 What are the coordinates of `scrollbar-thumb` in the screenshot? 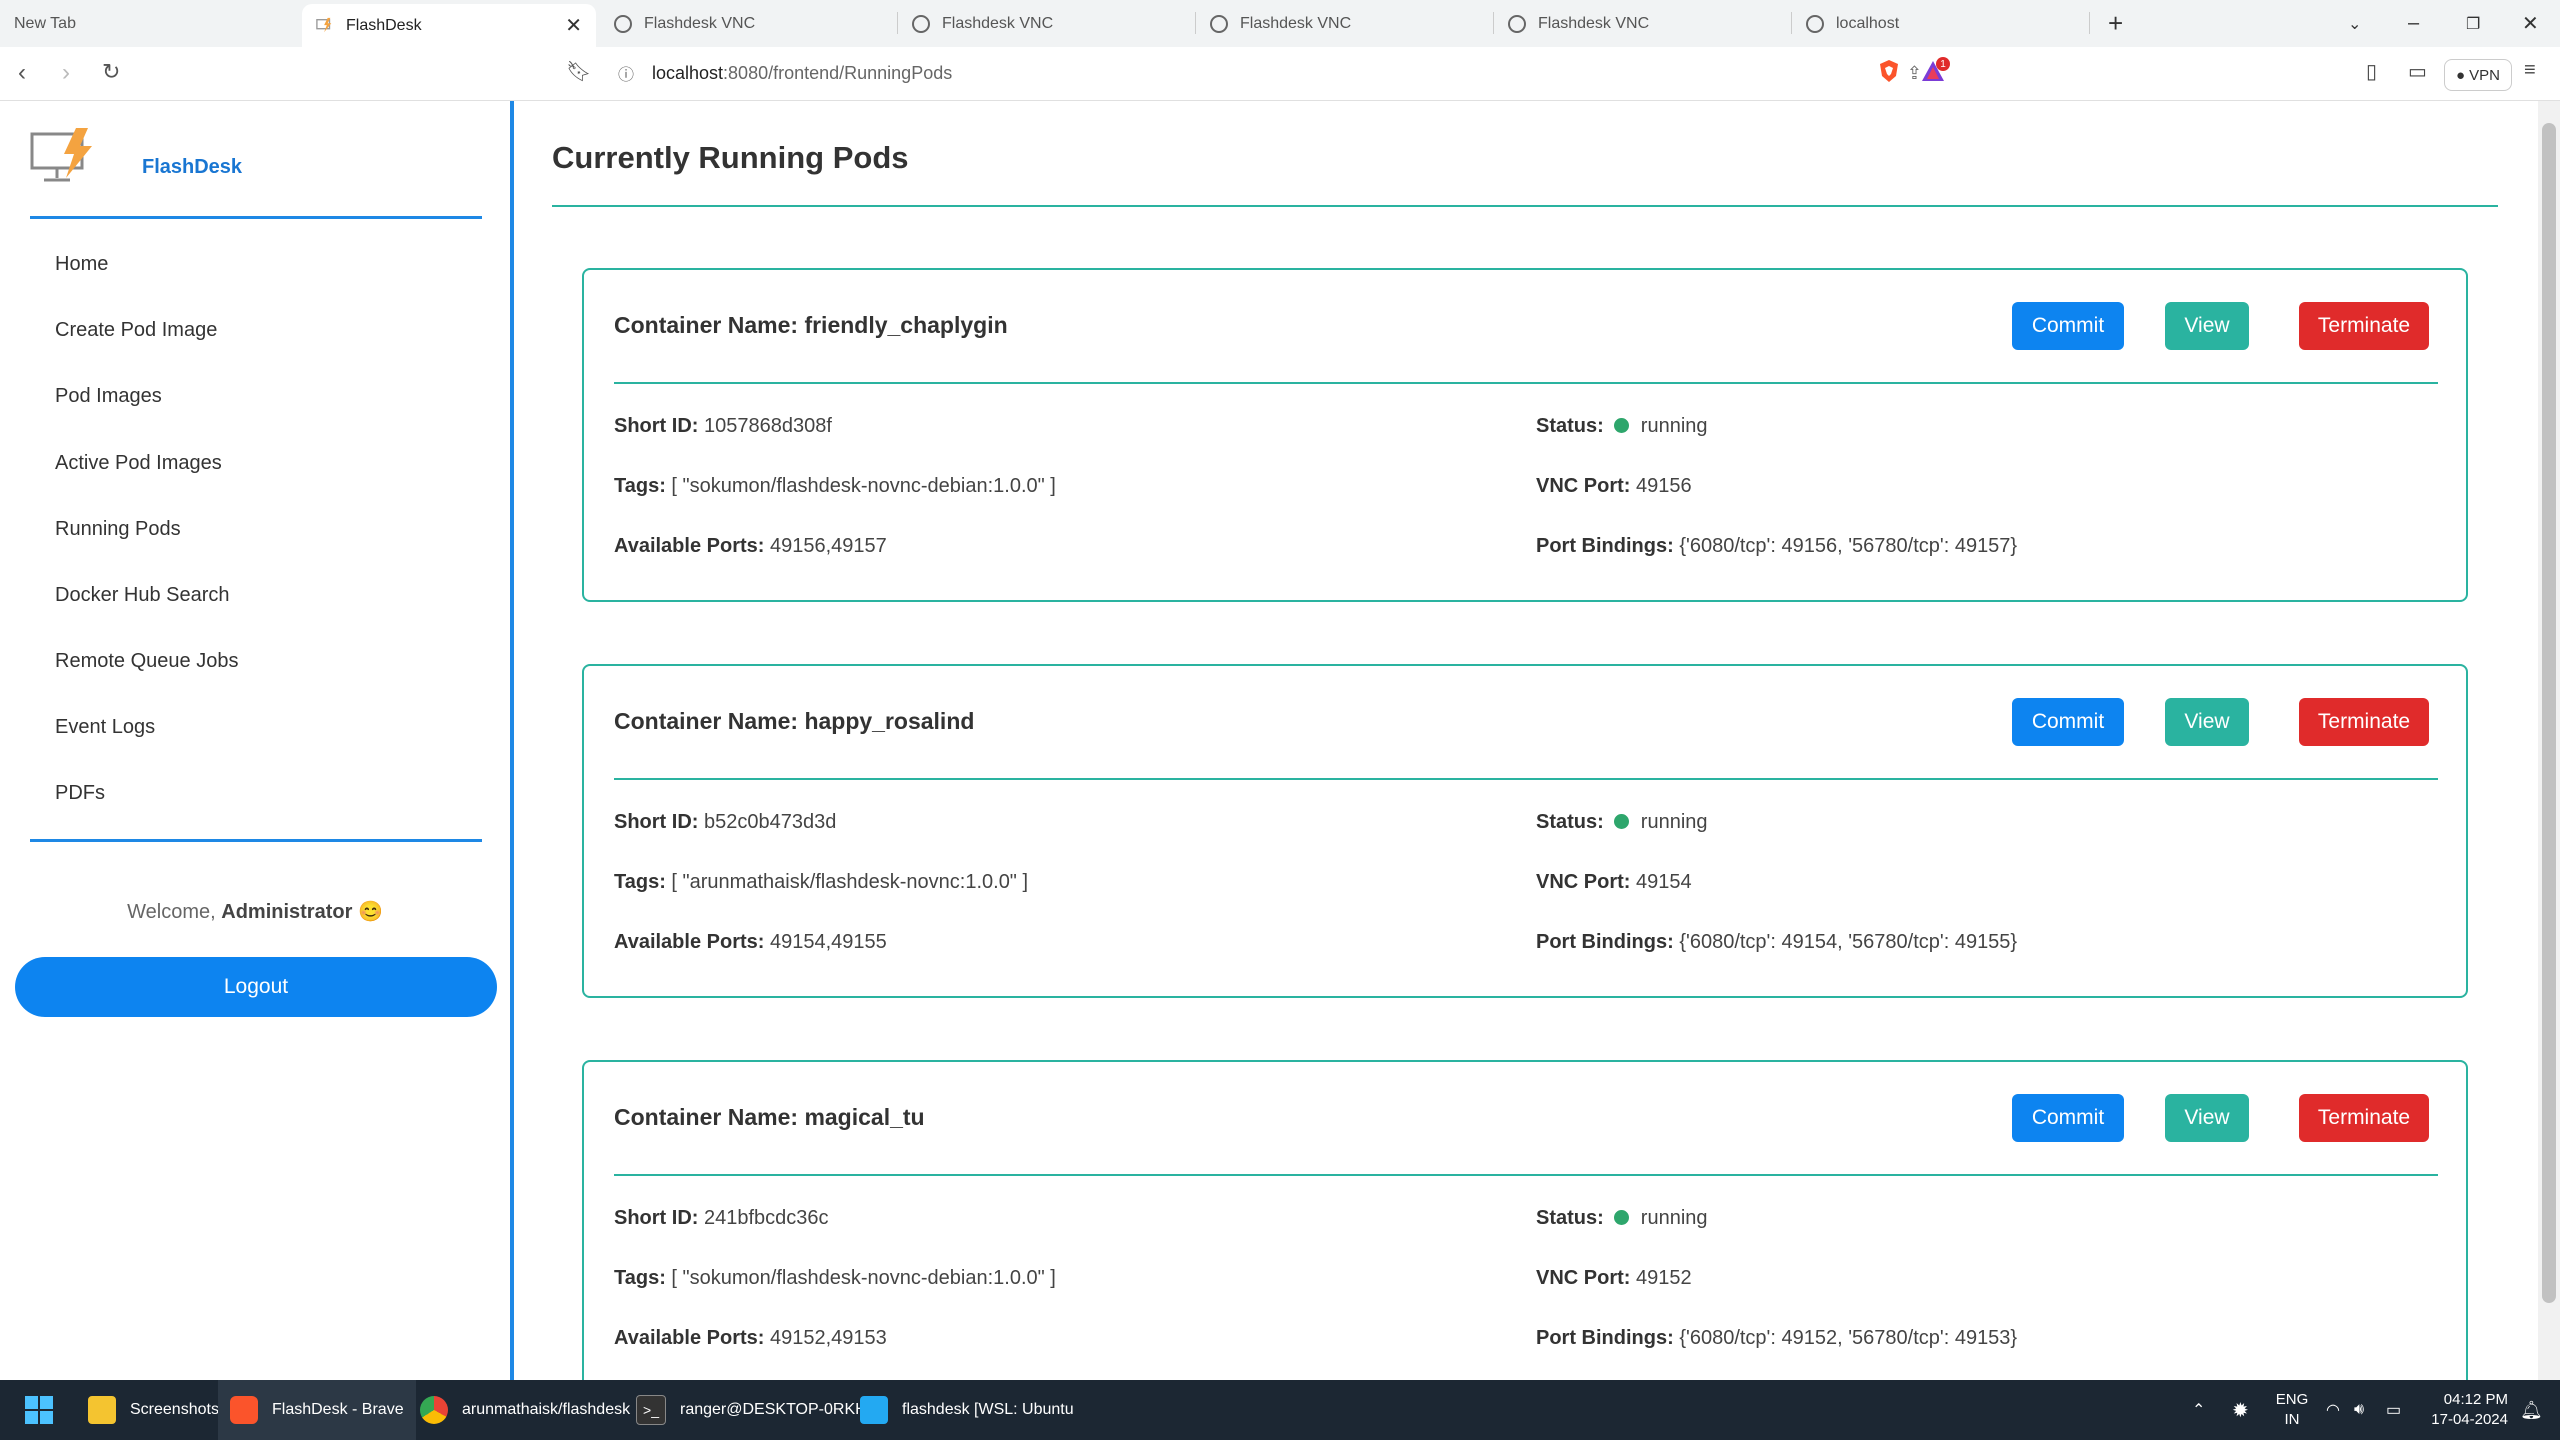 It's located at (2549, 713).